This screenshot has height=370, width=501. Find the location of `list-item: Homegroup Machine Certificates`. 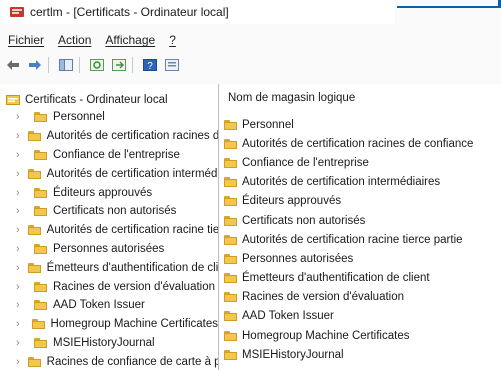

list-item: Homegroup Machine Certificates is located at coordinates (348, 335).